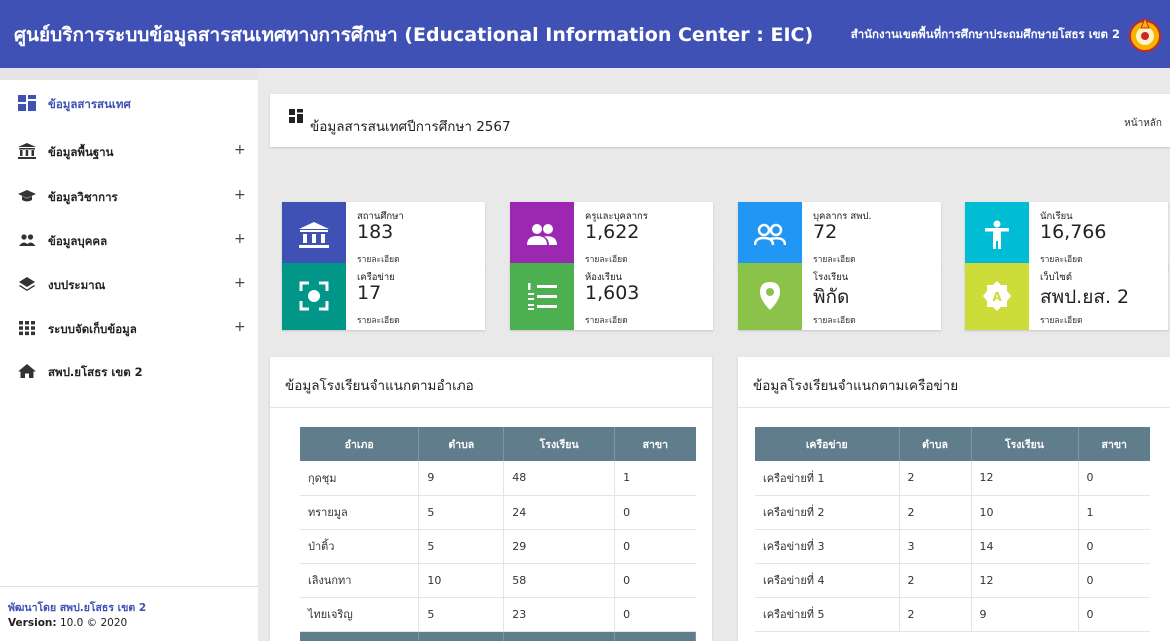  Describe the element at coordinates (825, 232) in the screenshot. I see `info-box-value: 72` at that location.